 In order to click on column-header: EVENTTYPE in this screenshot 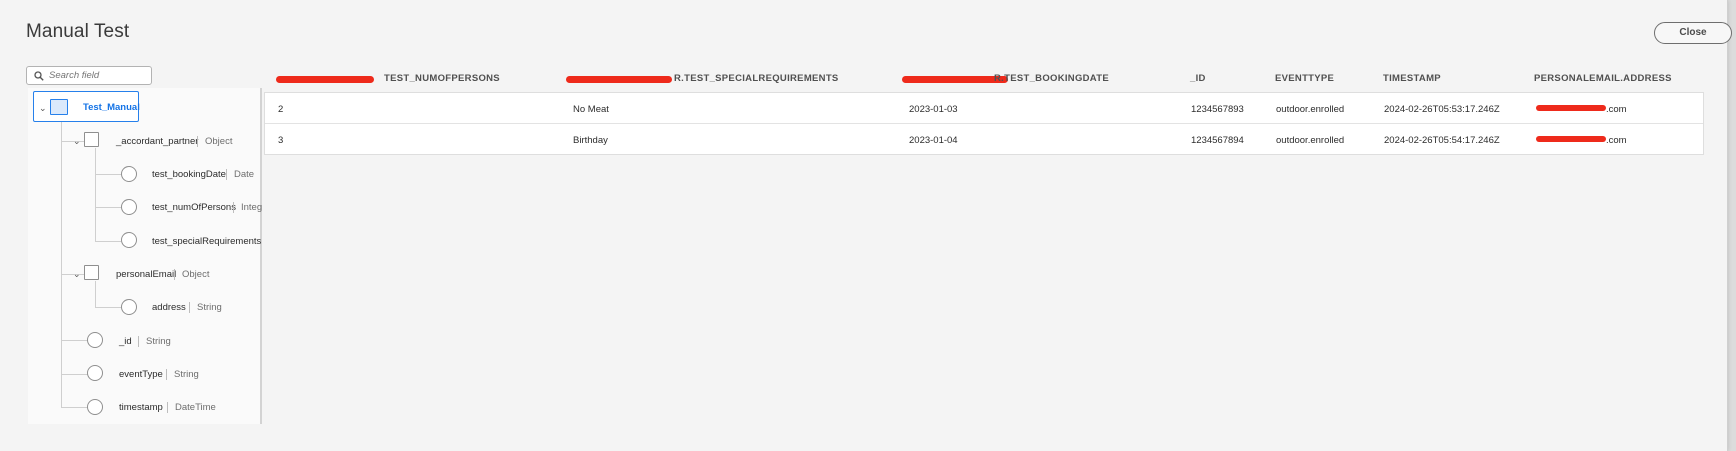, I will do `click(1304, 78)`.